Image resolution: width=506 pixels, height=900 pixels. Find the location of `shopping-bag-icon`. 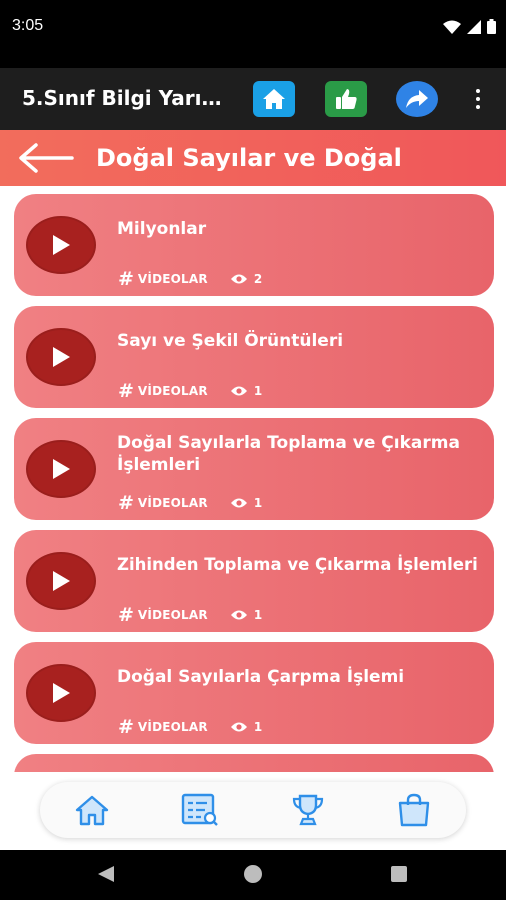

shopping-bag-icon is located at coordinates (414, 810).